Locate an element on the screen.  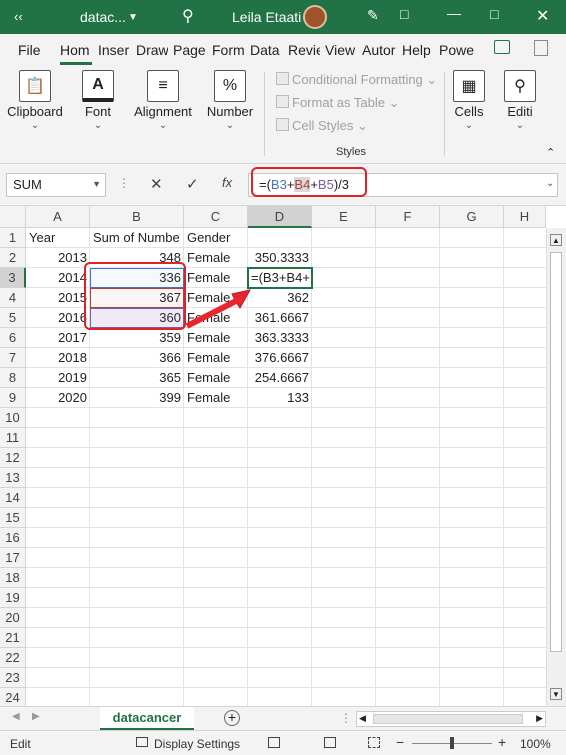
chevron-up-icon: ⌃ is located at coordinates (550, 152).